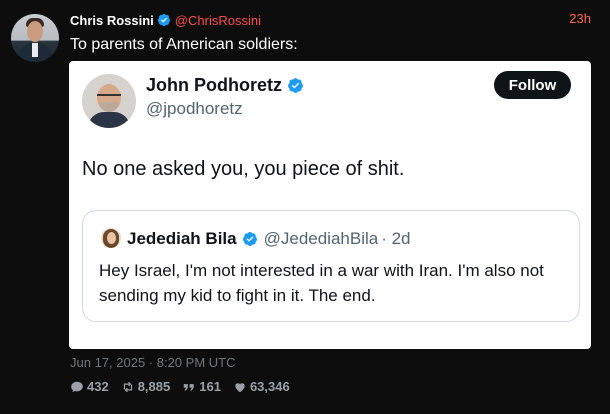 This screenshot has height=414, width=610. What do you see at coordinates (180, 386) in the screenshot?
I see `engagement-stats: 432 8,885 161 63,346` at bounding box center [180, 386].